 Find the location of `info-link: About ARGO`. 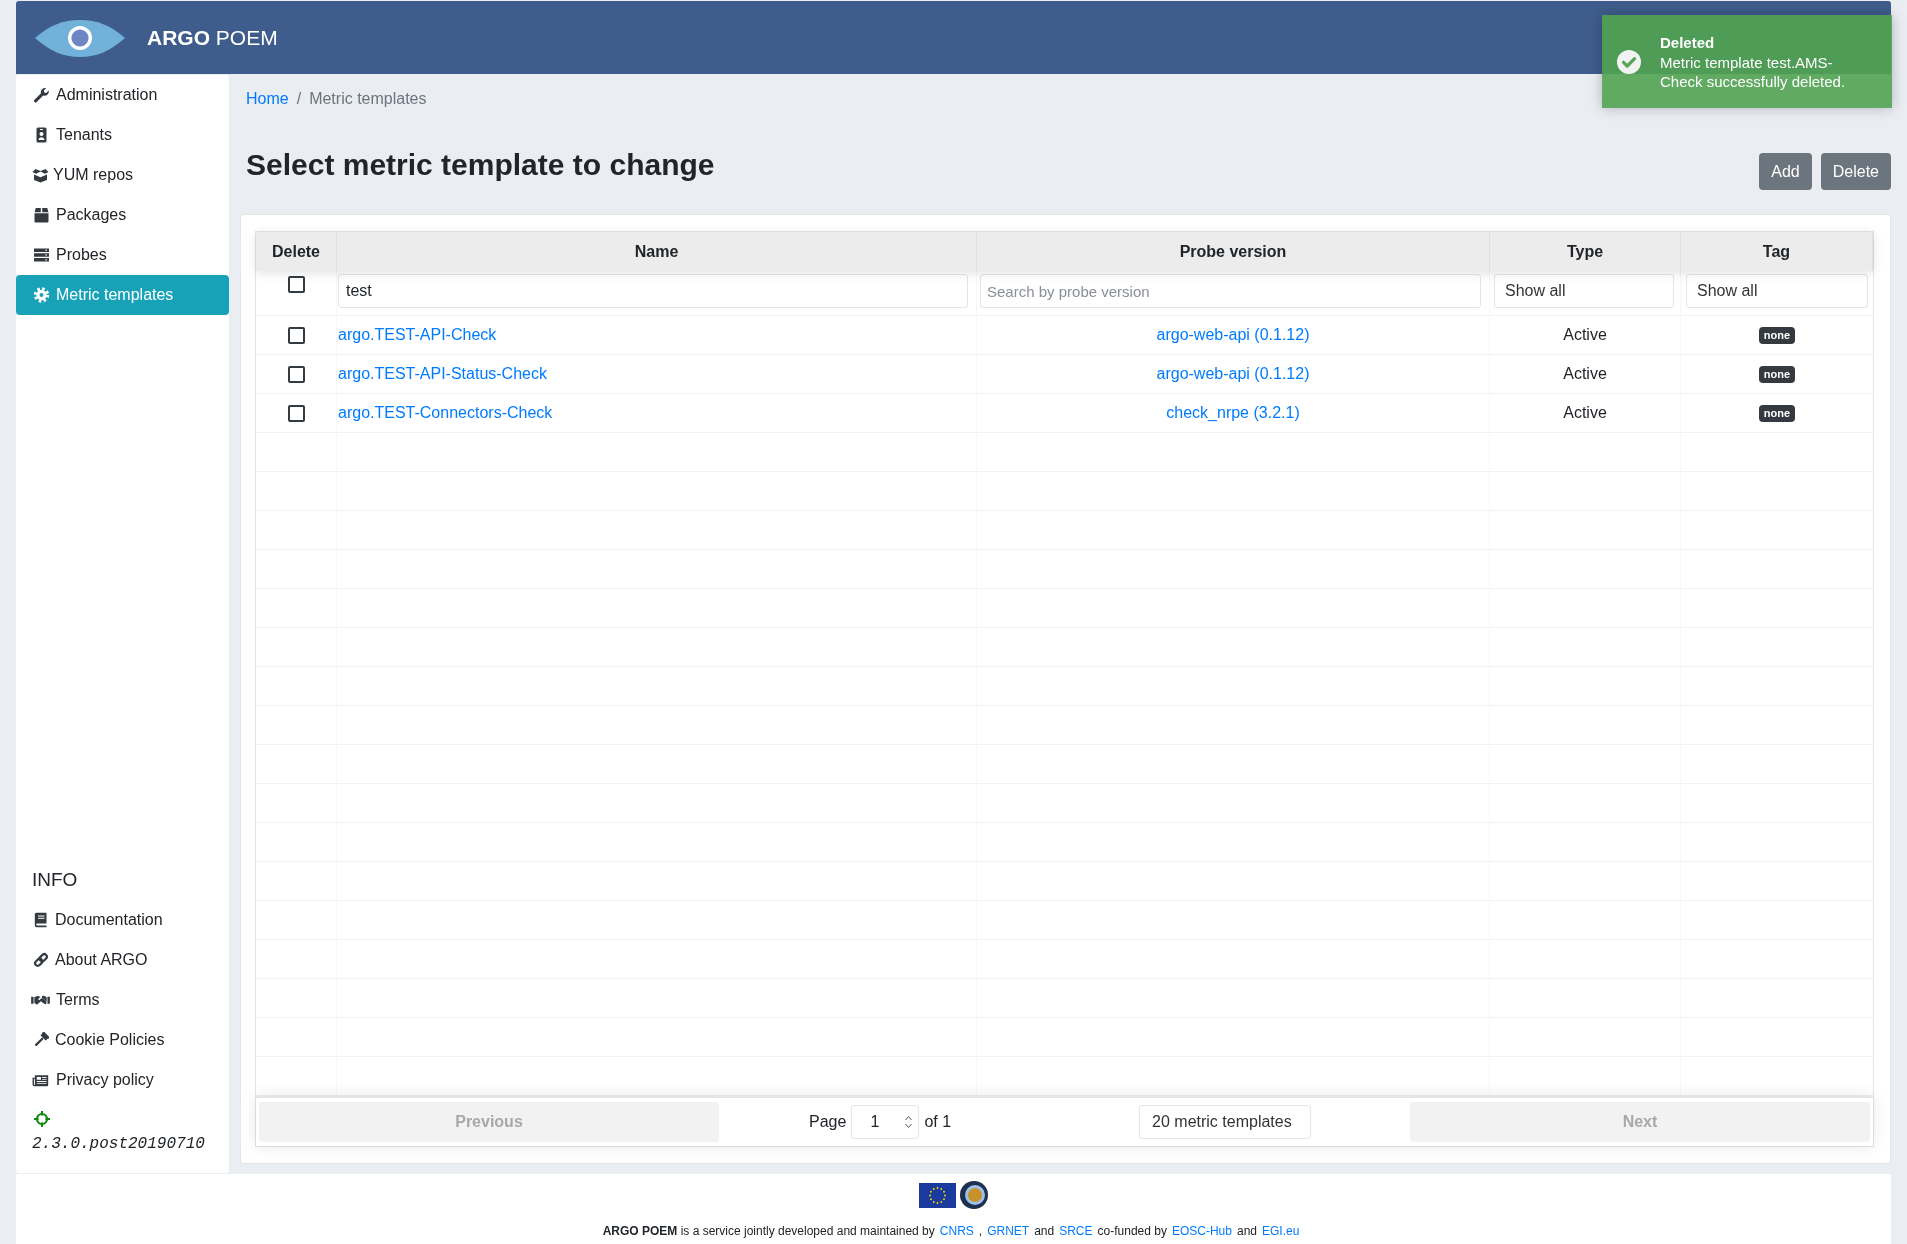

info-link: About ARGO is located at coordinates (122, 960).